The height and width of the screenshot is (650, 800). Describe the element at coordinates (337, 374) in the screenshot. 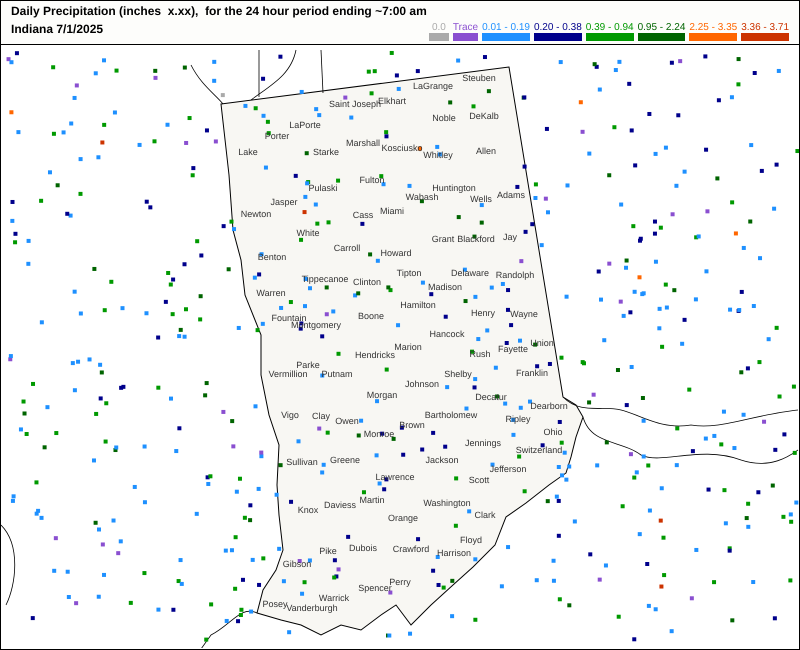

I see `county-label: Putnam` at that location.